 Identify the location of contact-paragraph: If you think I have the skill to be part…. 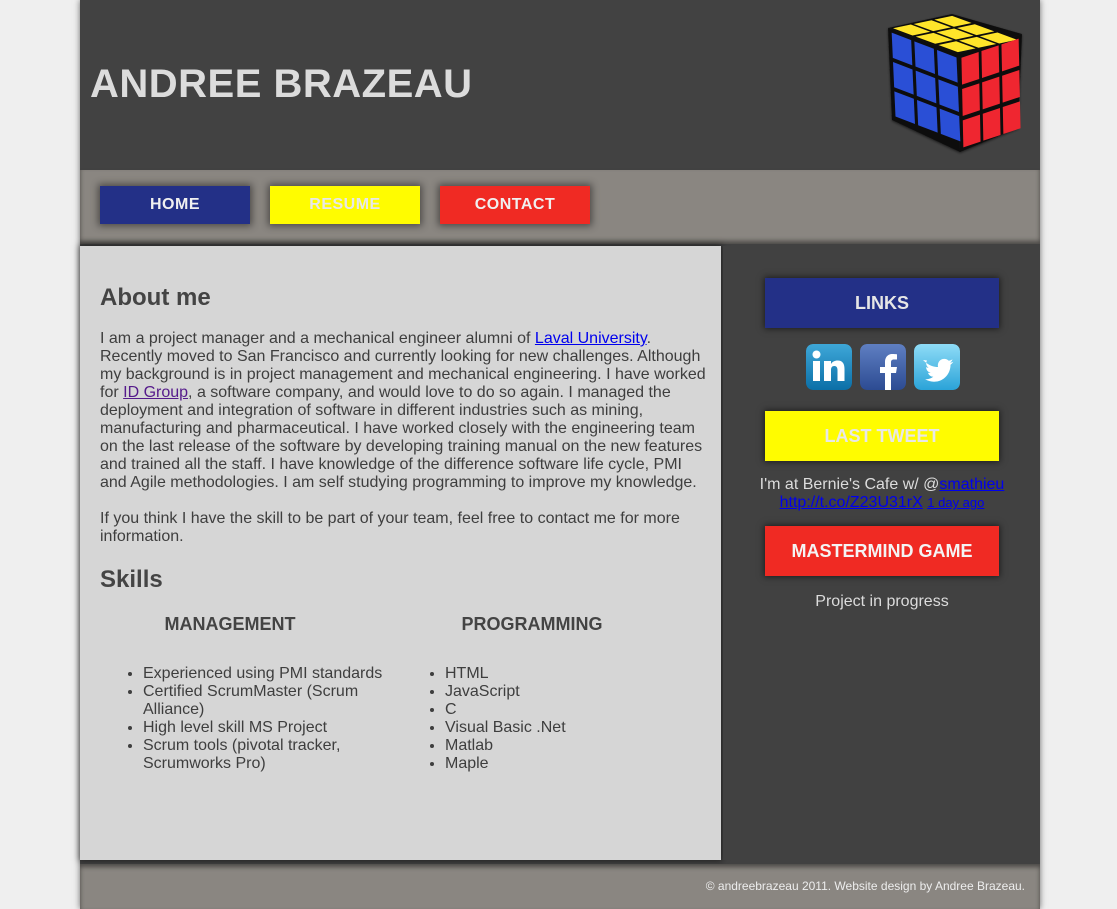
(390, 527).